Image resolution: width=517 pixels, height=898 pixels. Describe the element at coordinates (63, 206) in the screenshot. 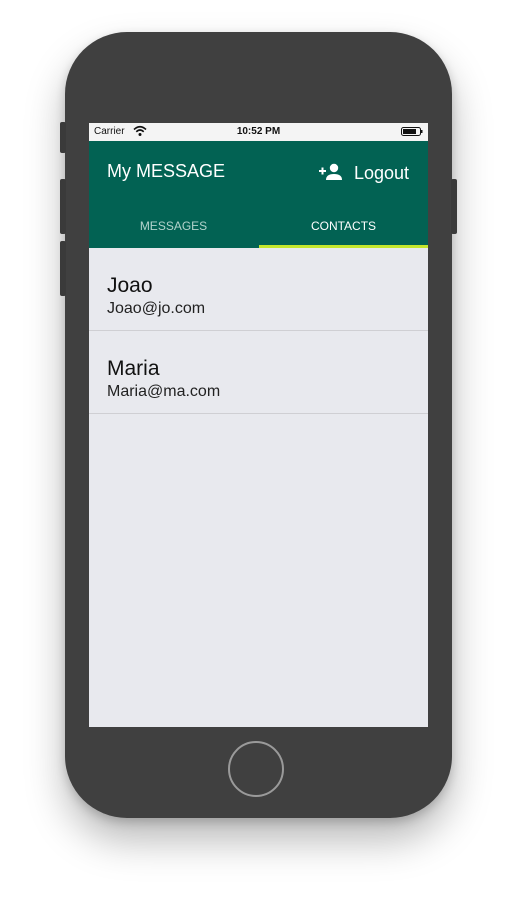

I see `volume-up-button` at that location.